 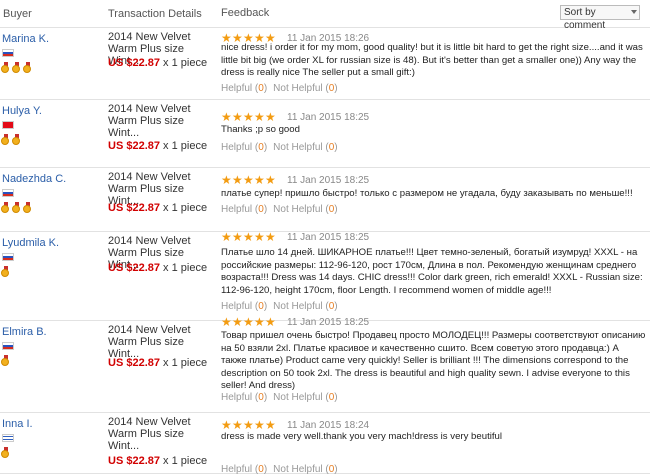 I want to click on transaction-column-header: Transaction Details, so click(x=155, y=14).